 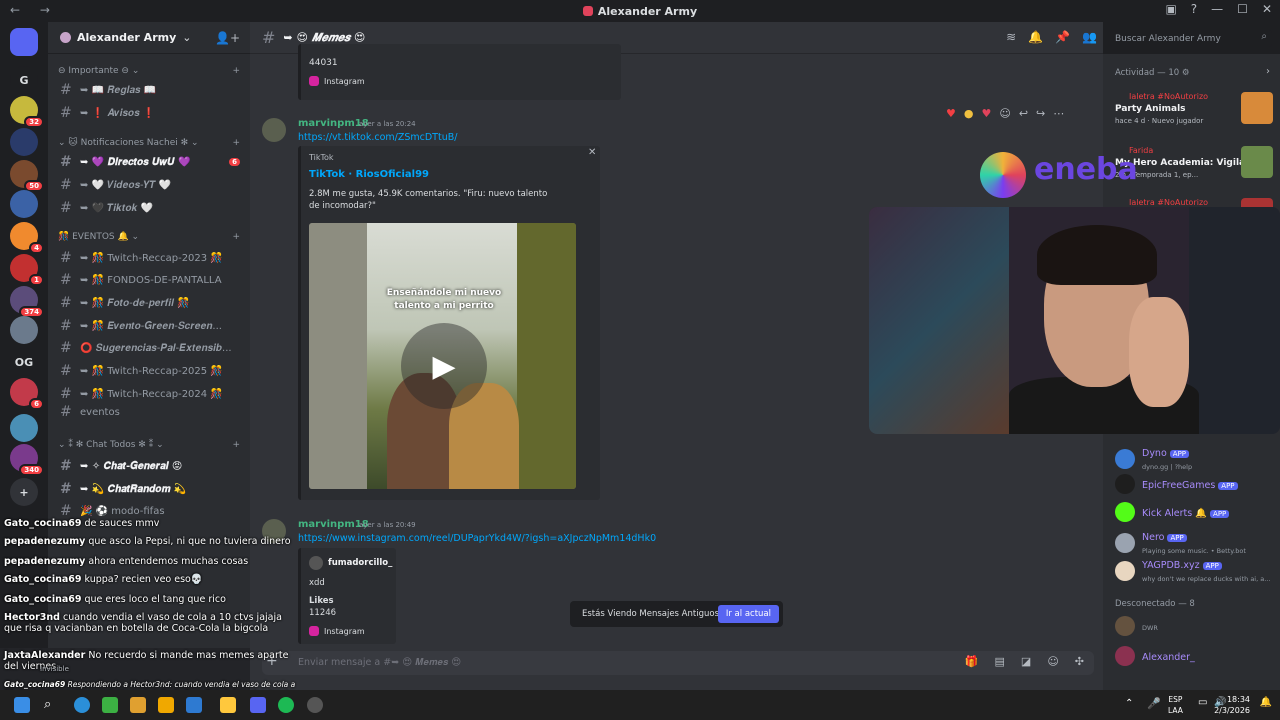 What do you see at coordinates (1011, 37) in the screenshot?
I see `threads-icon: ≋` at bounding box center [1011, 37].